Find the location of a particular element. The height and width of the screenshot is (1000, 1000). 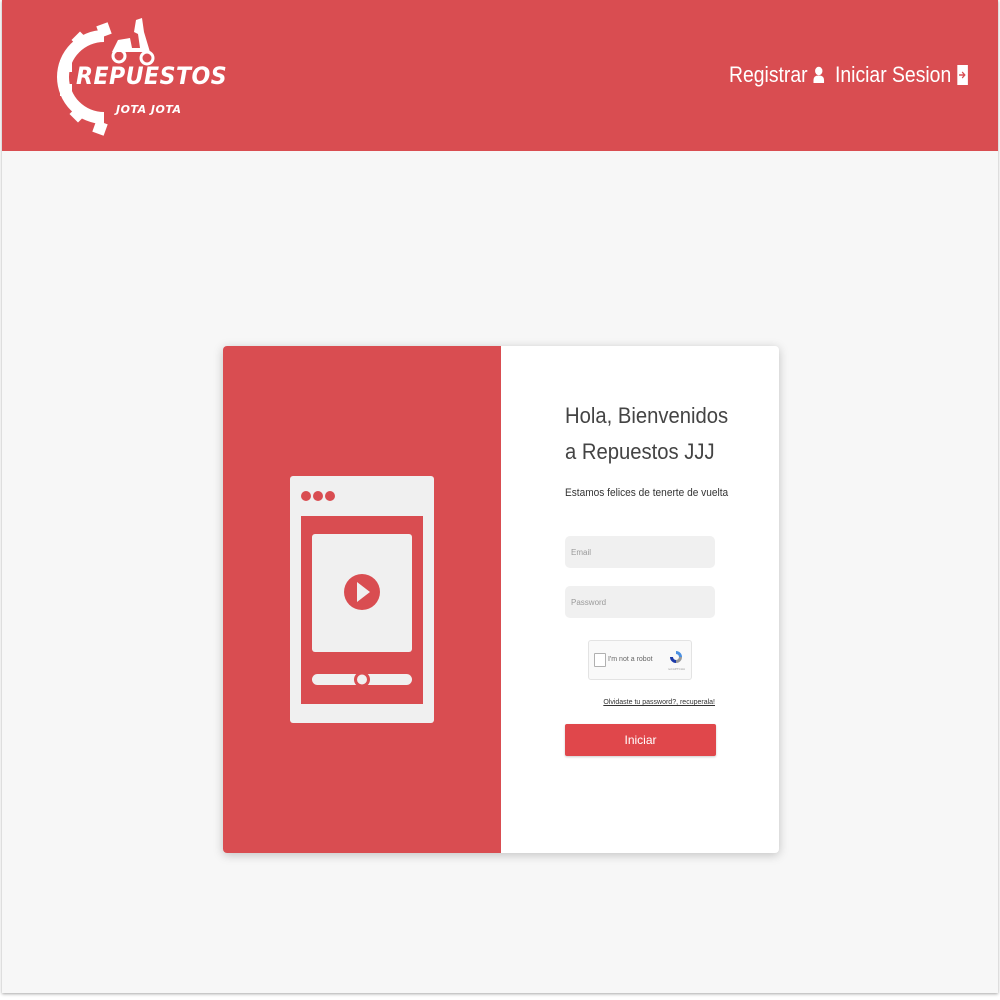

login-link: Iniciar Sesion is located at coordinates (902, 75).